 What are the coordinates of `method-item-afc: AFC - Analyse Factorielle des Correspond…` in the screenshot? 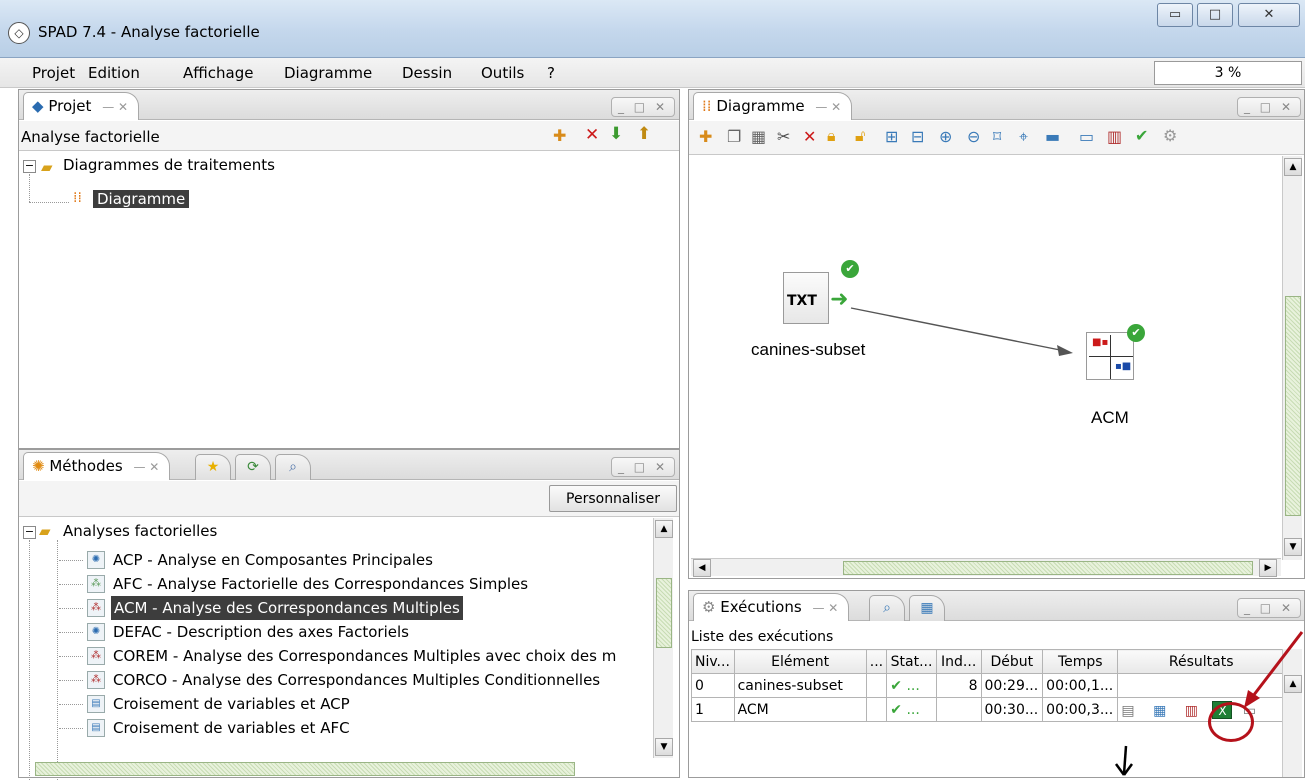 It's located at (320, 584).